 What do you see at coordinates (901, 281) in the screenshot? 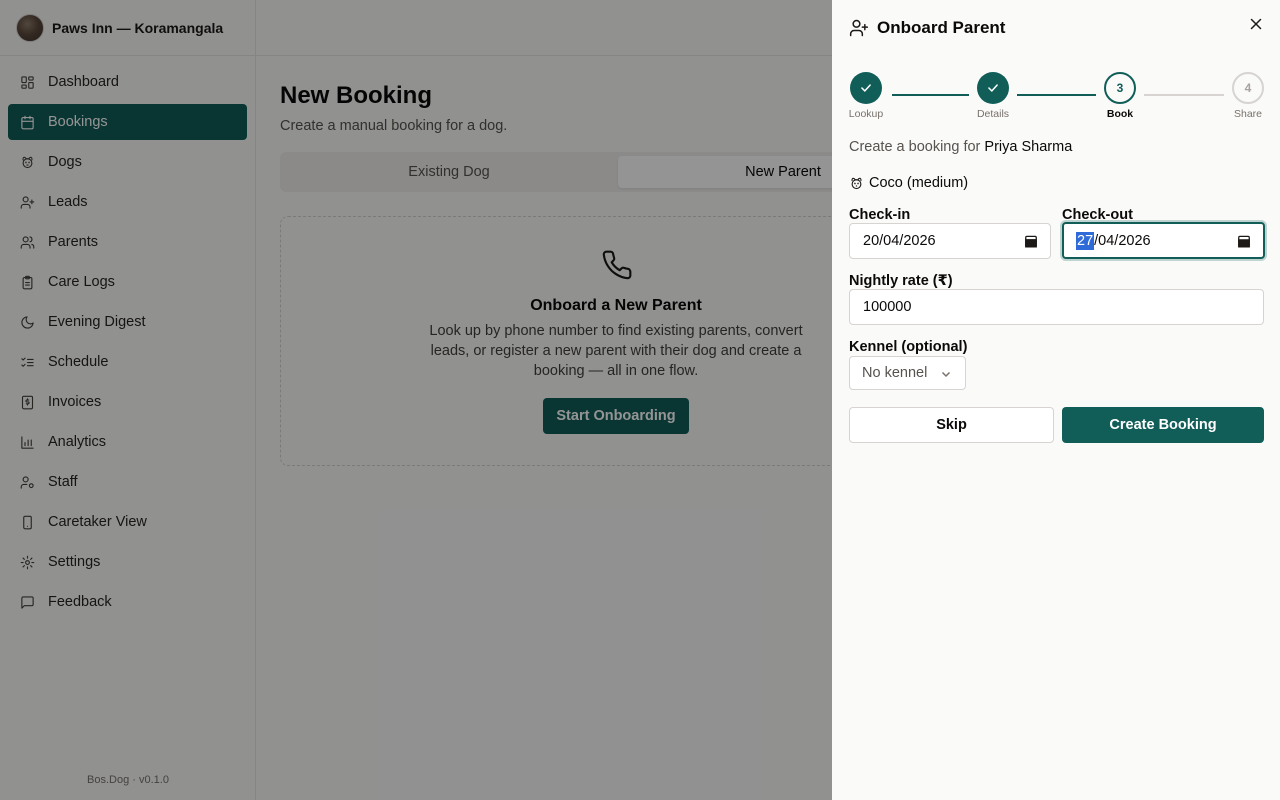
I see `rate-label: Nightly rate (₹)` at bounding box center [901, 281].